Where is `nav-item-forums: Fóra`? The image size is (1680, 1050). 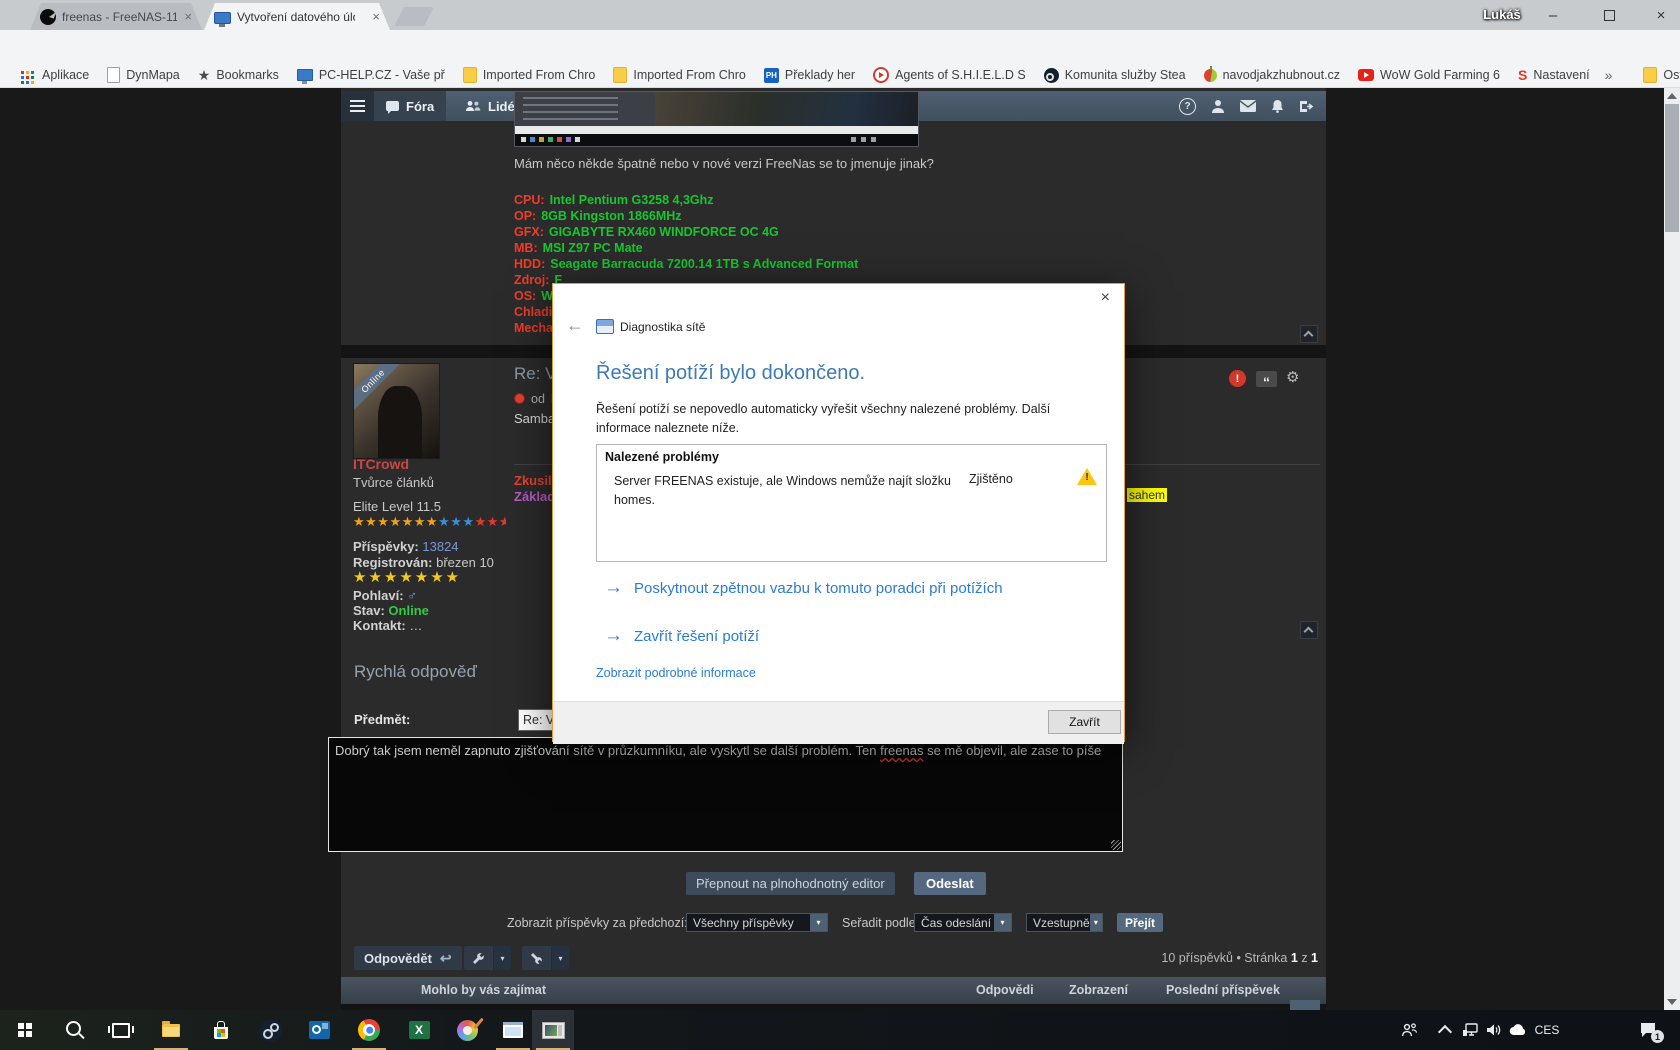
nav-item-forums: Fóra is located at coordinates (410, 106).